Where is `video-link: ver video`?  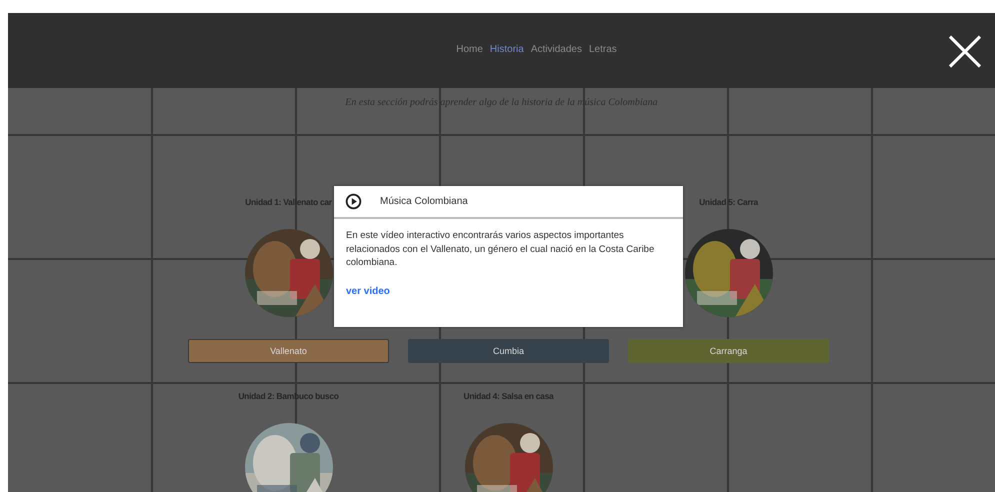 video-link: ver video is located at coordinates (368, 291).